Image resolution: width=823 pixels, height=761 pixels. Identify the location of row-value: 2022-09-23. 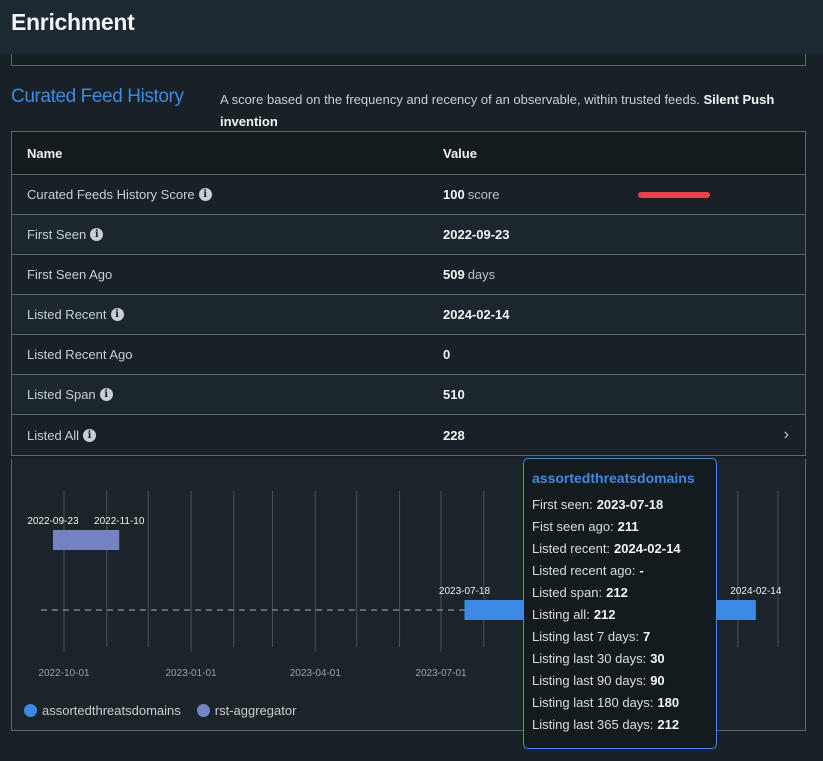
(476, 234).